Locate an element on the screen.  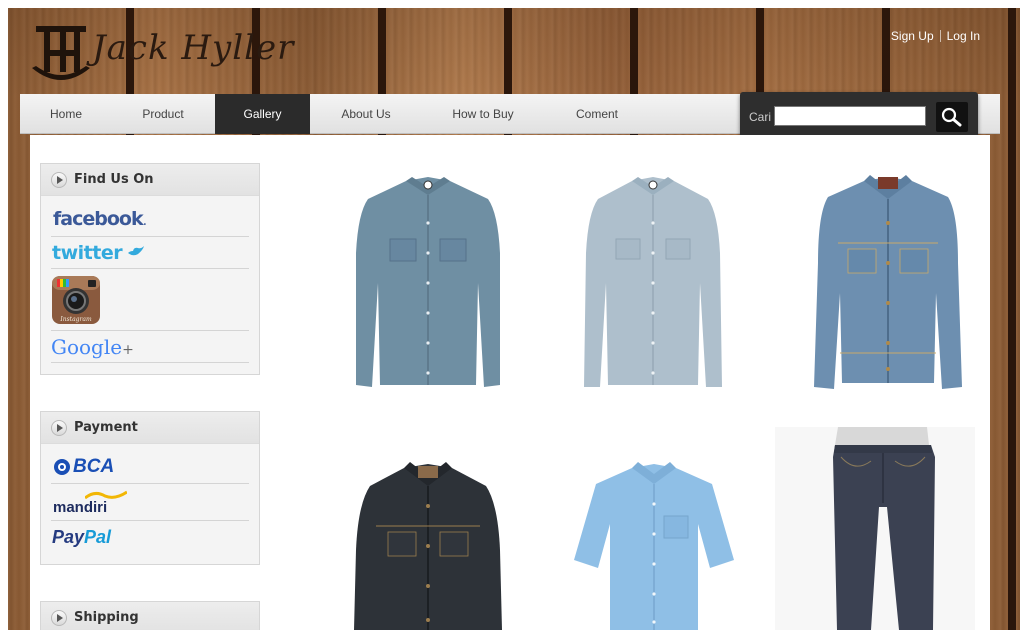
nav-coment: Coment is located at coordinates (597, 114).